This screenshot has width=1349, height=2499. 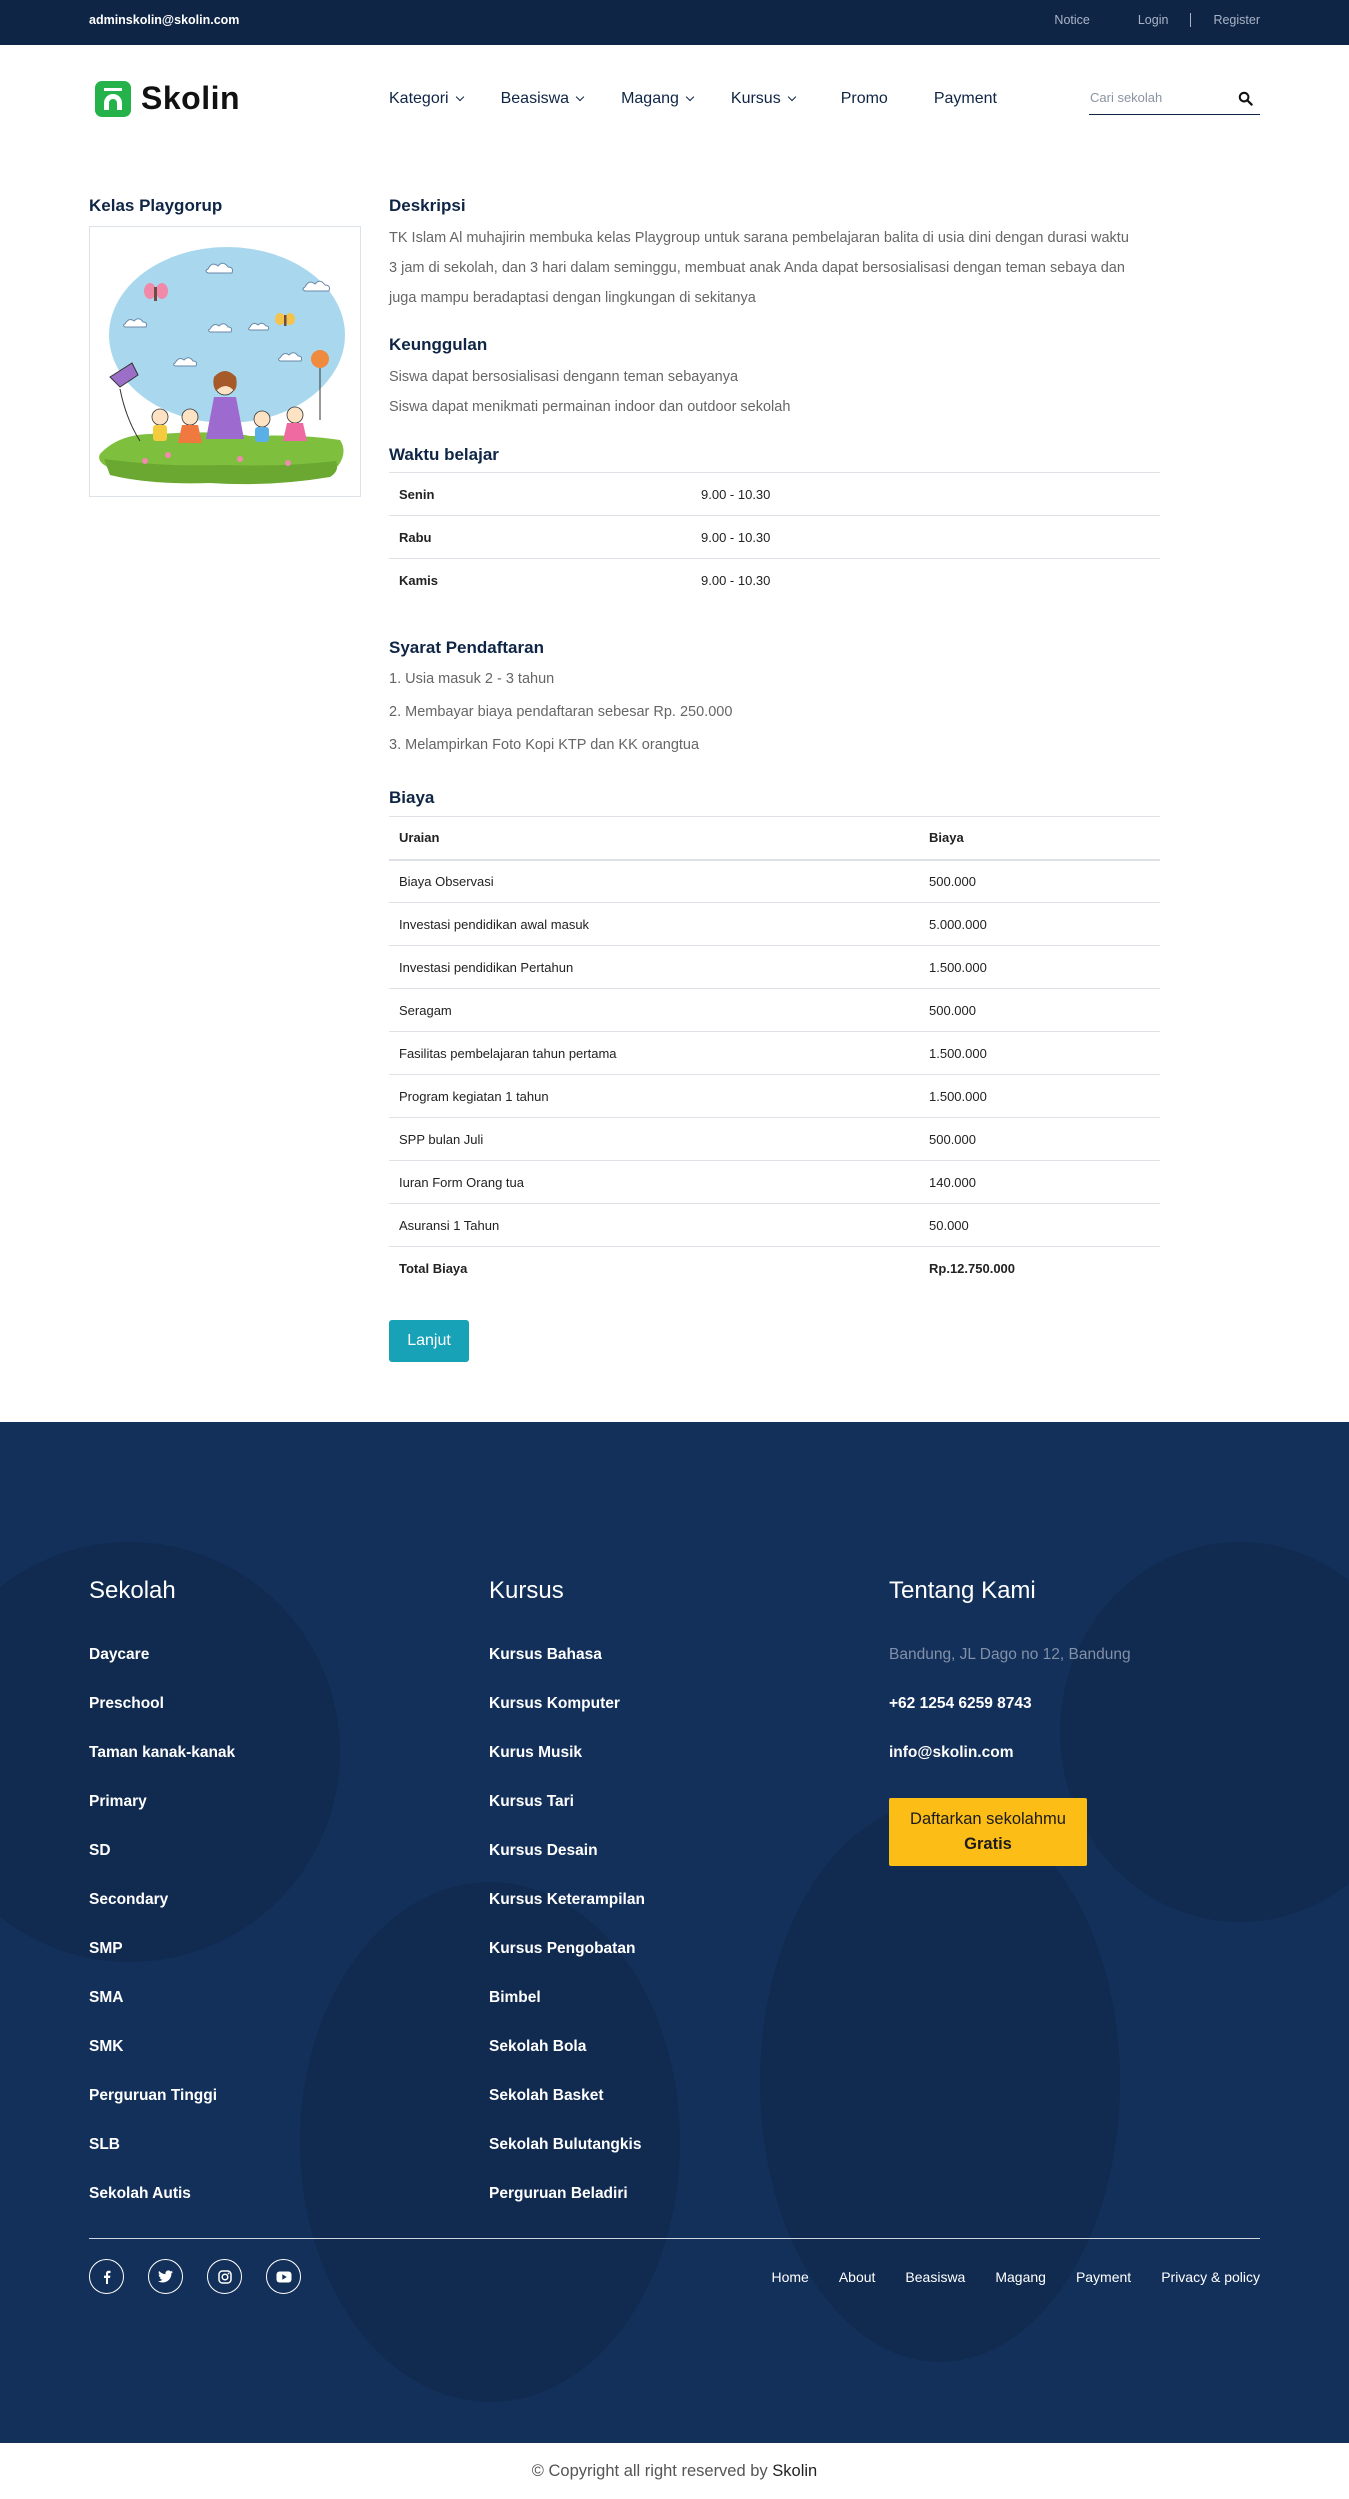 What do you see at coordinates (988, 1832) in the screenshot?
I see `register-school-button: Daftarkan sekolahmu Gratis` at bounding box center [988, 1832].